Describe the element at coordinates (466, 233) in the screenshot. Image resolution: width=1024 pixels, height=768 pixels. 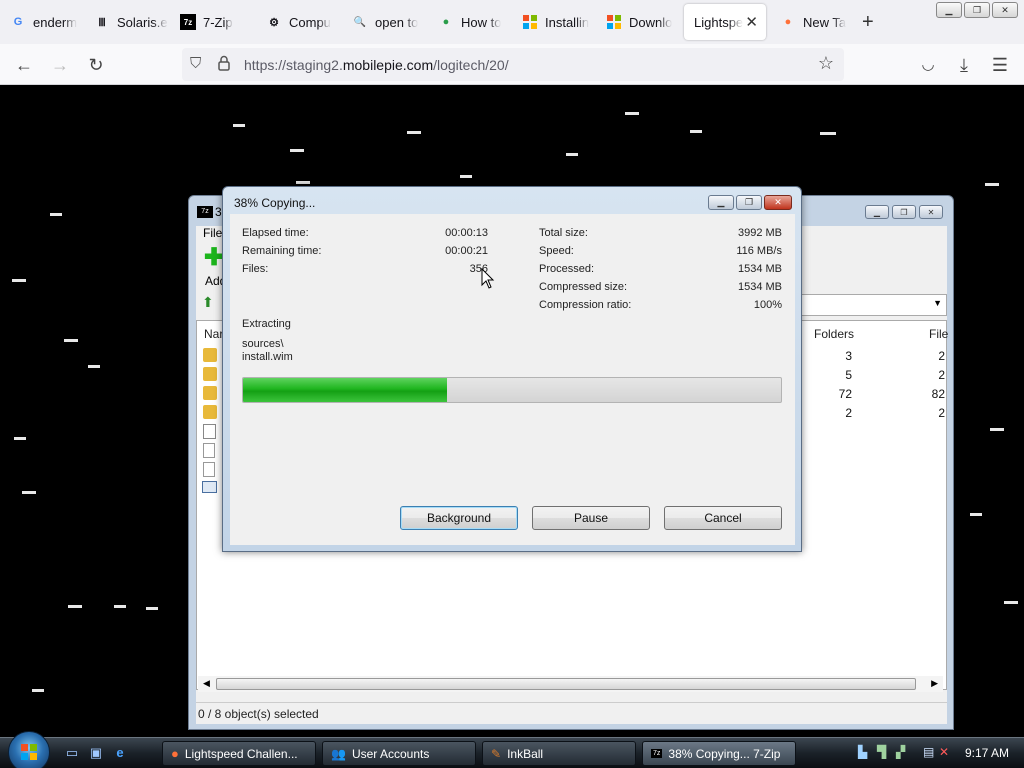
I see `elapsed-value: 00:00:13` at that location.